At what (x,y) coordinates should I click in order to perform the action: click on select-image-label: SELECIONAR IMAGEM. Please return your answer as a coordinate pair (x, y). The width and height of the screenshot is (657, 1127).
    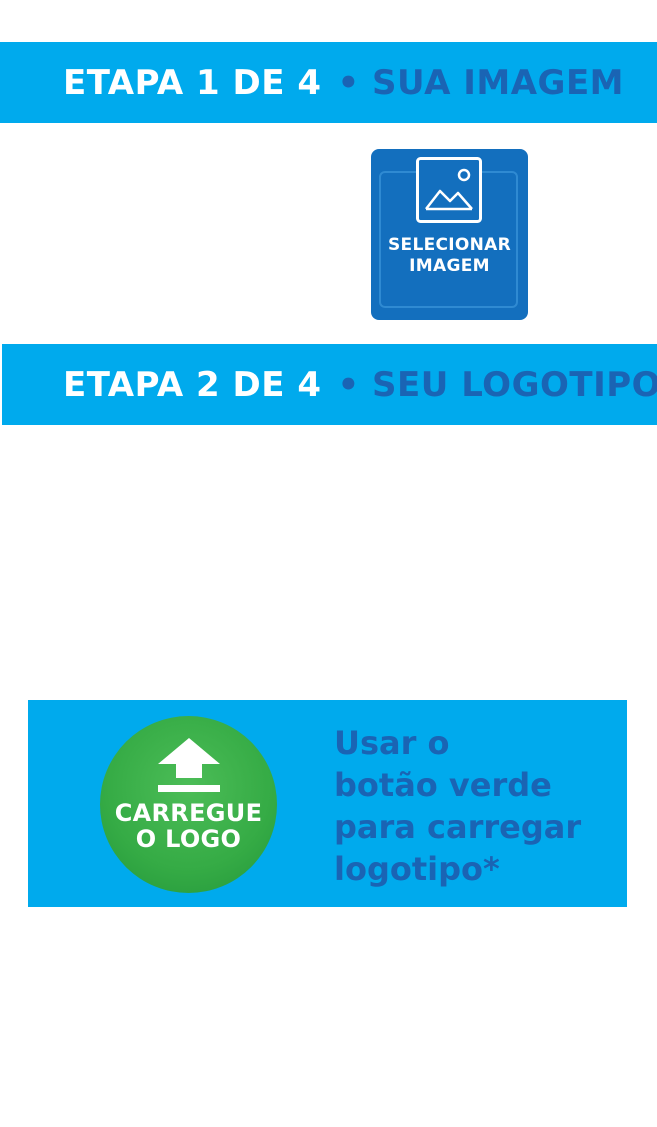
    Looking at the image, I should click on (449, 256).